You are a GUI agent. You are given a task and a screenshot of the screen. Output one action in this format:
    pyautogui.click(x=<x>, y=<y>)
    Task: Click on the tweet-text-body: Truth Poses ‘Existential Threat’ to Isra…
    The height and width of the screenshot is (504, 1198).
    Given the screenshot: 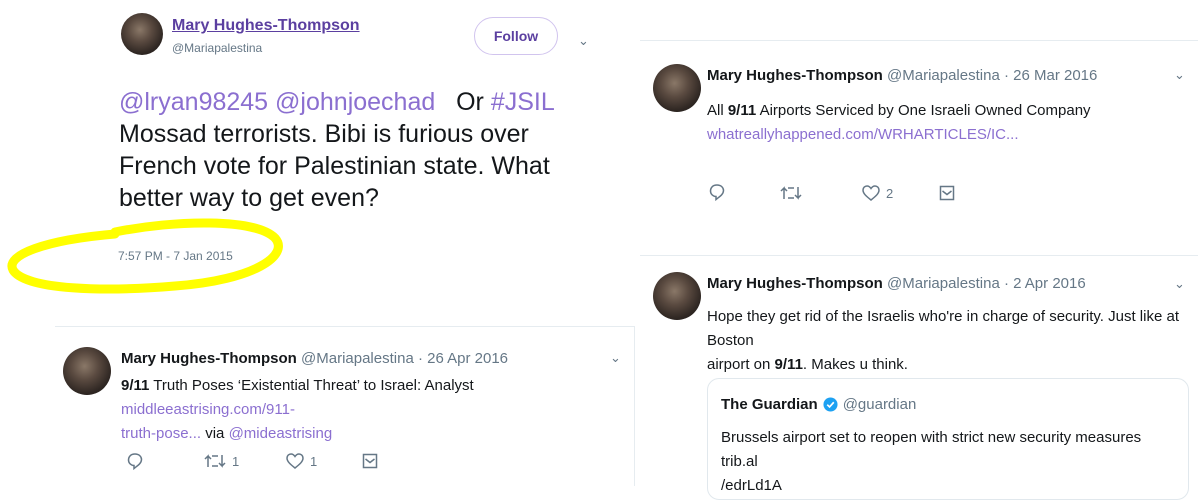 What is the action you would take?
    pyautogui.click(x=313, y=385)
    